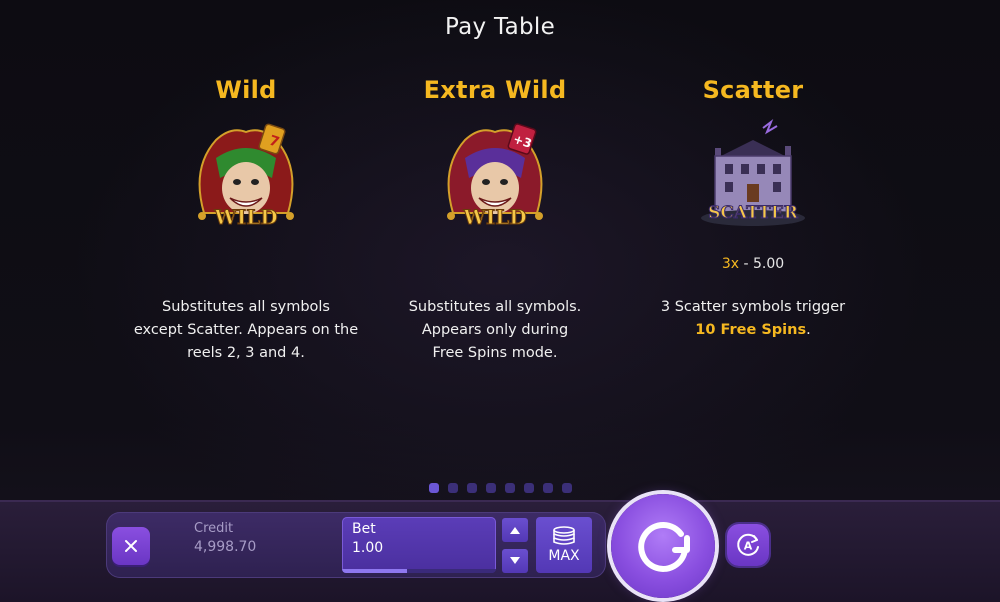  I want to click on desc-line: 10 Free Spins., so click(753, 330).